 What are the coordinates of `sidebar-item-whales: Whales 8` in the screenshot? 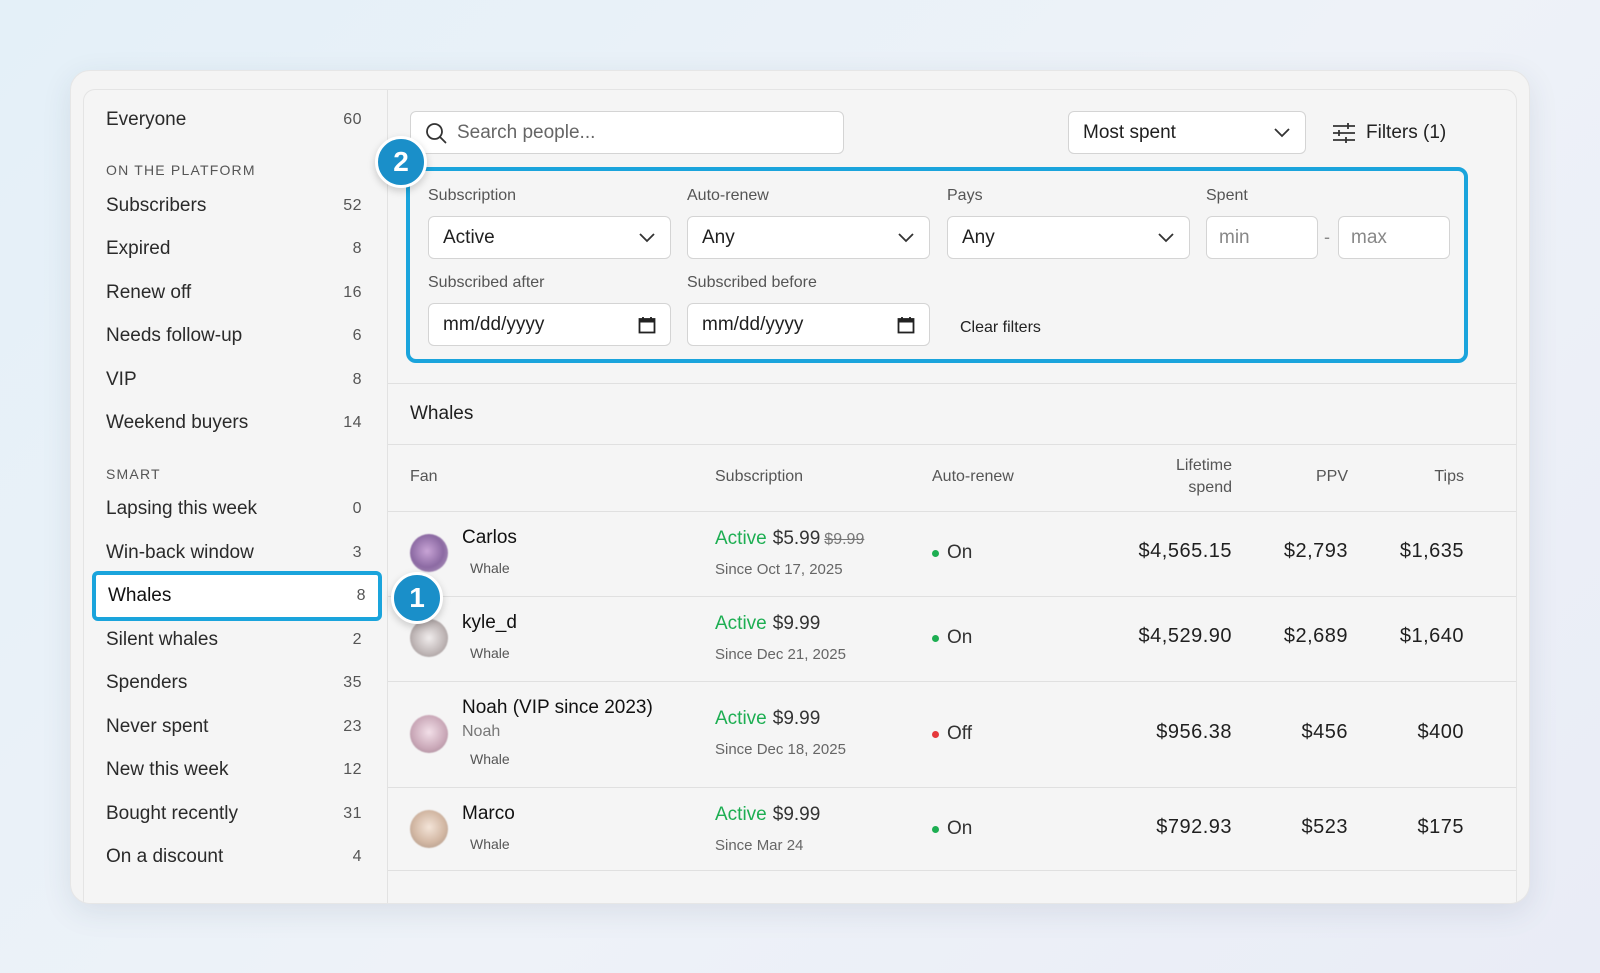 It's located at (237, 596).